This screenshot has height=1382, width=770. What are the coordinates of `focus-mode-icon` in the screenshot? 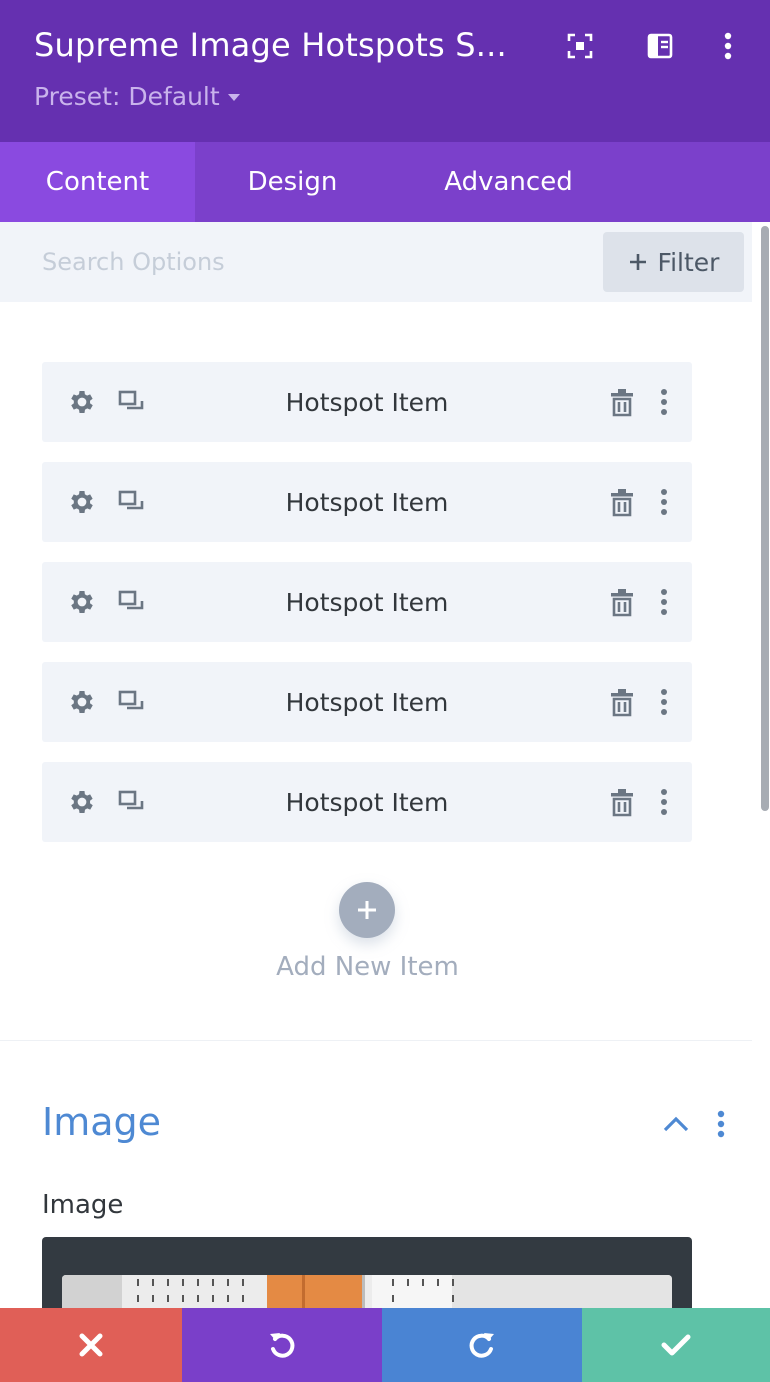 It's located at (580, 46).